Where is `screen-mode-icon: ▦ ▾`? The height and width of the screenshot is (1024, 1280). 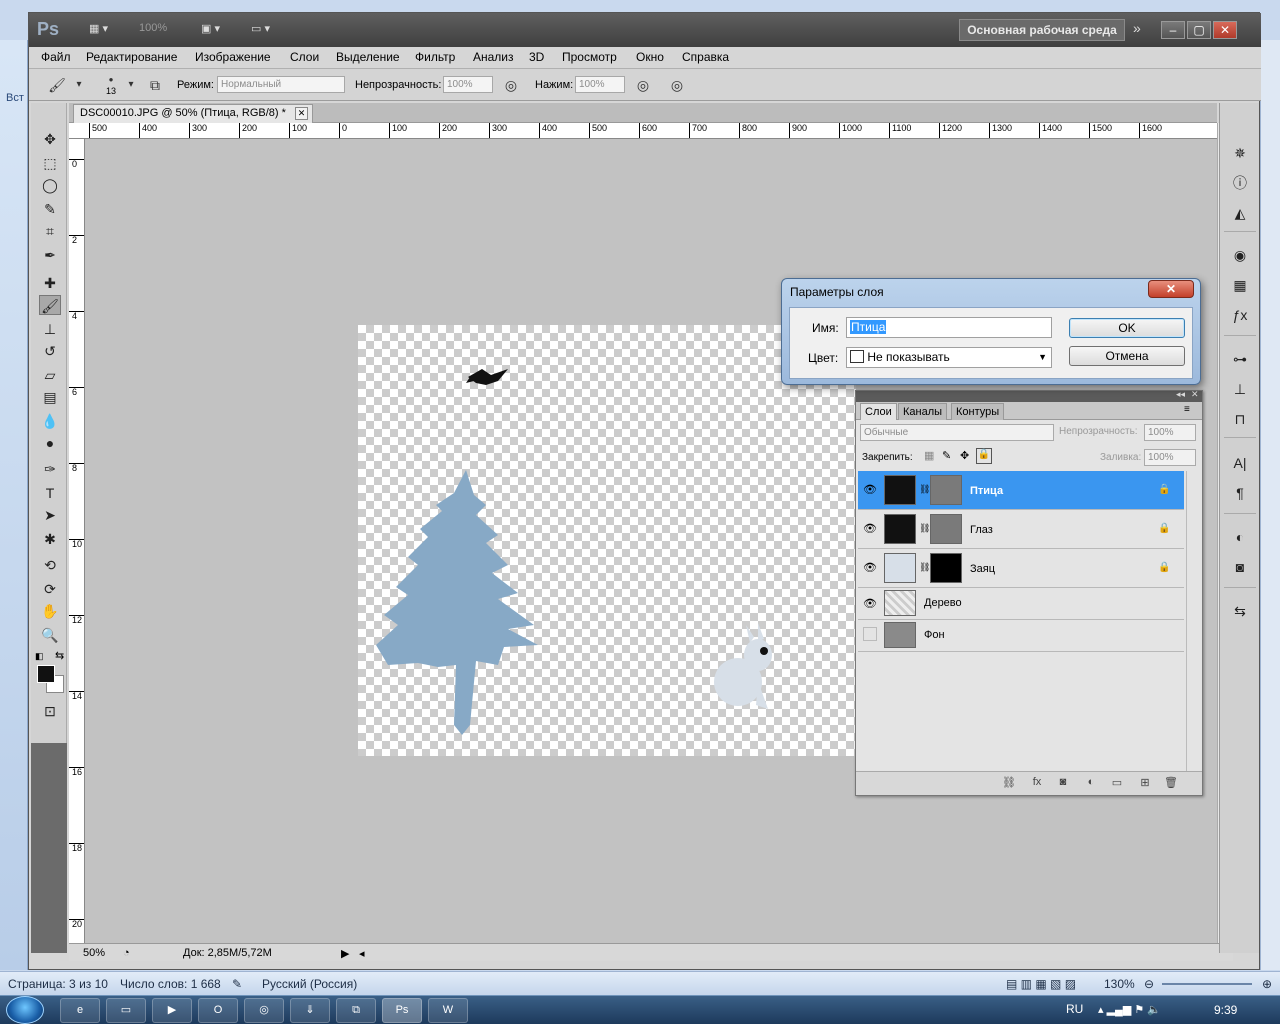 screen-mode-icon: ▦ ▾ is located at coordinates (98, 30).